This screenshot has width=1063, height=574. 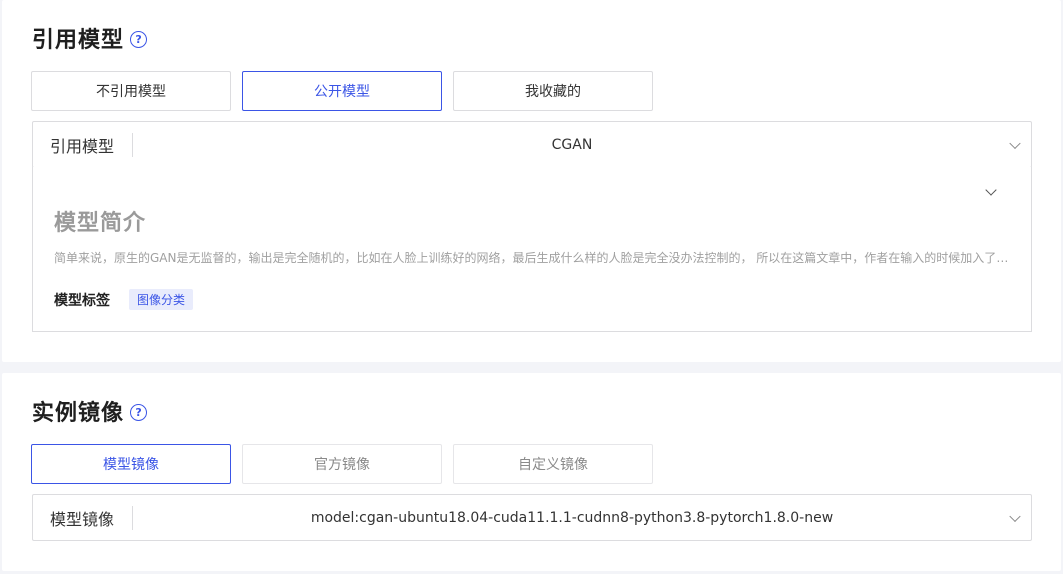 What do you see at coordinates (342, 91) in the screenshot?
I see `tab-public-model: 公开模型` at bounding box center [342, 91].